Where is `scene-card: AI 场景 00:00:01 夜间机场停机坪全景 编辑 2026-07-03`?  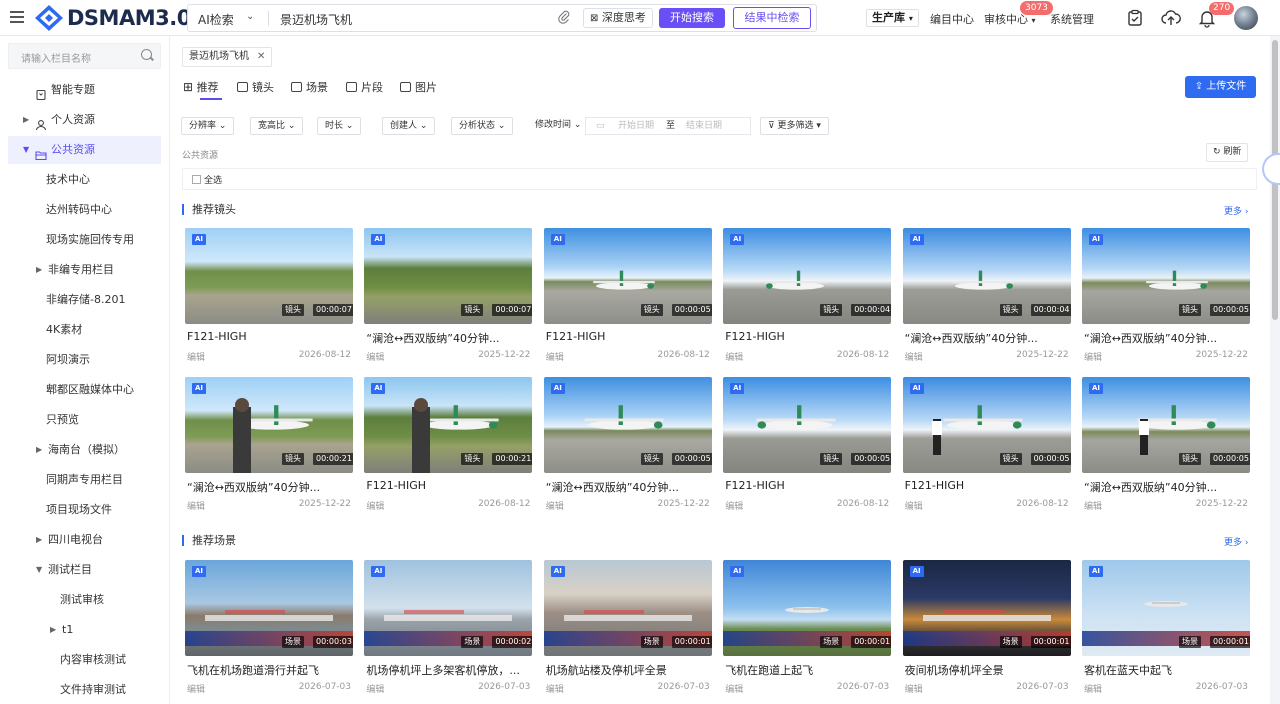
scene-card: AI 场景 00:00:01 夜间机场停机坪全景 编辑 2026-07-03 is located at coordinates (986, 630).